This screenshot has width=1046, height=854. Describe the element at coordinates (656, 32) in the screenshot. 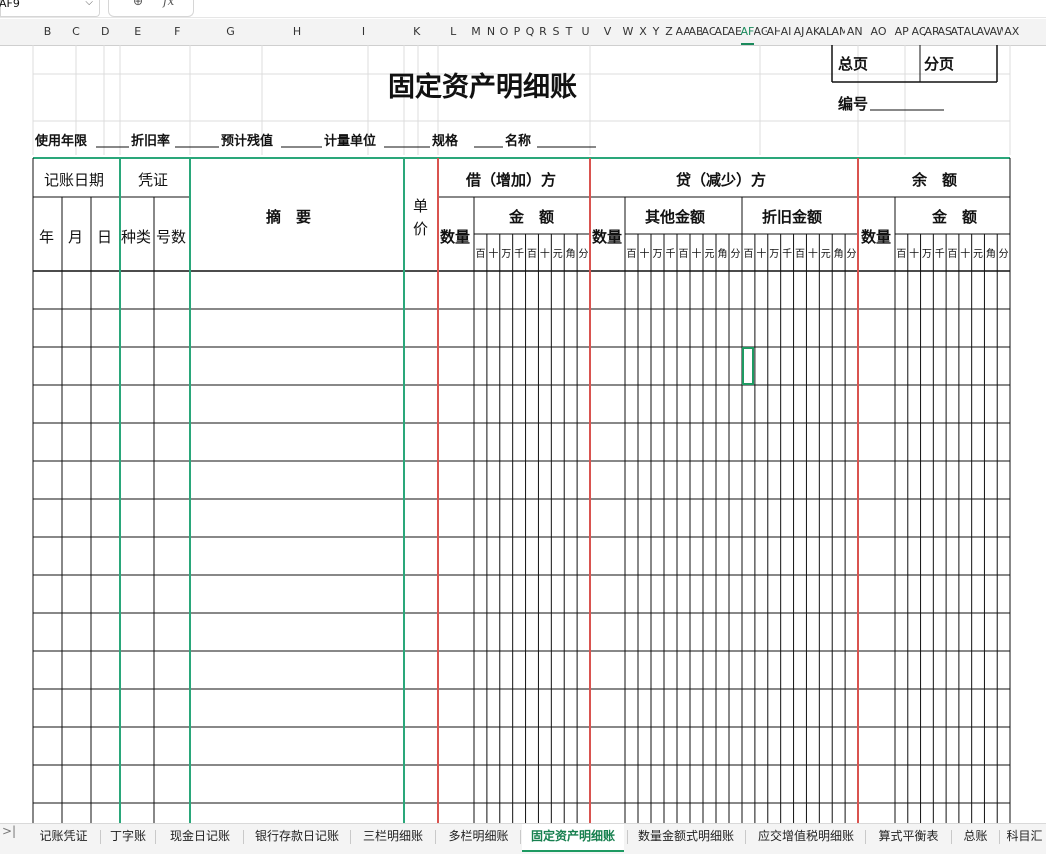

I see `column-header-y: Y` at that location.